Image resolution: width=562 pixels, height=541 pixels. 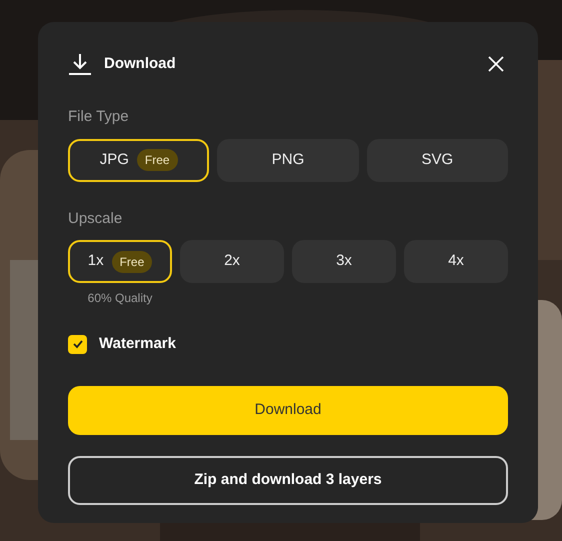 I want to click on quality-note: 60% Quality, so click(x=120, y=298).